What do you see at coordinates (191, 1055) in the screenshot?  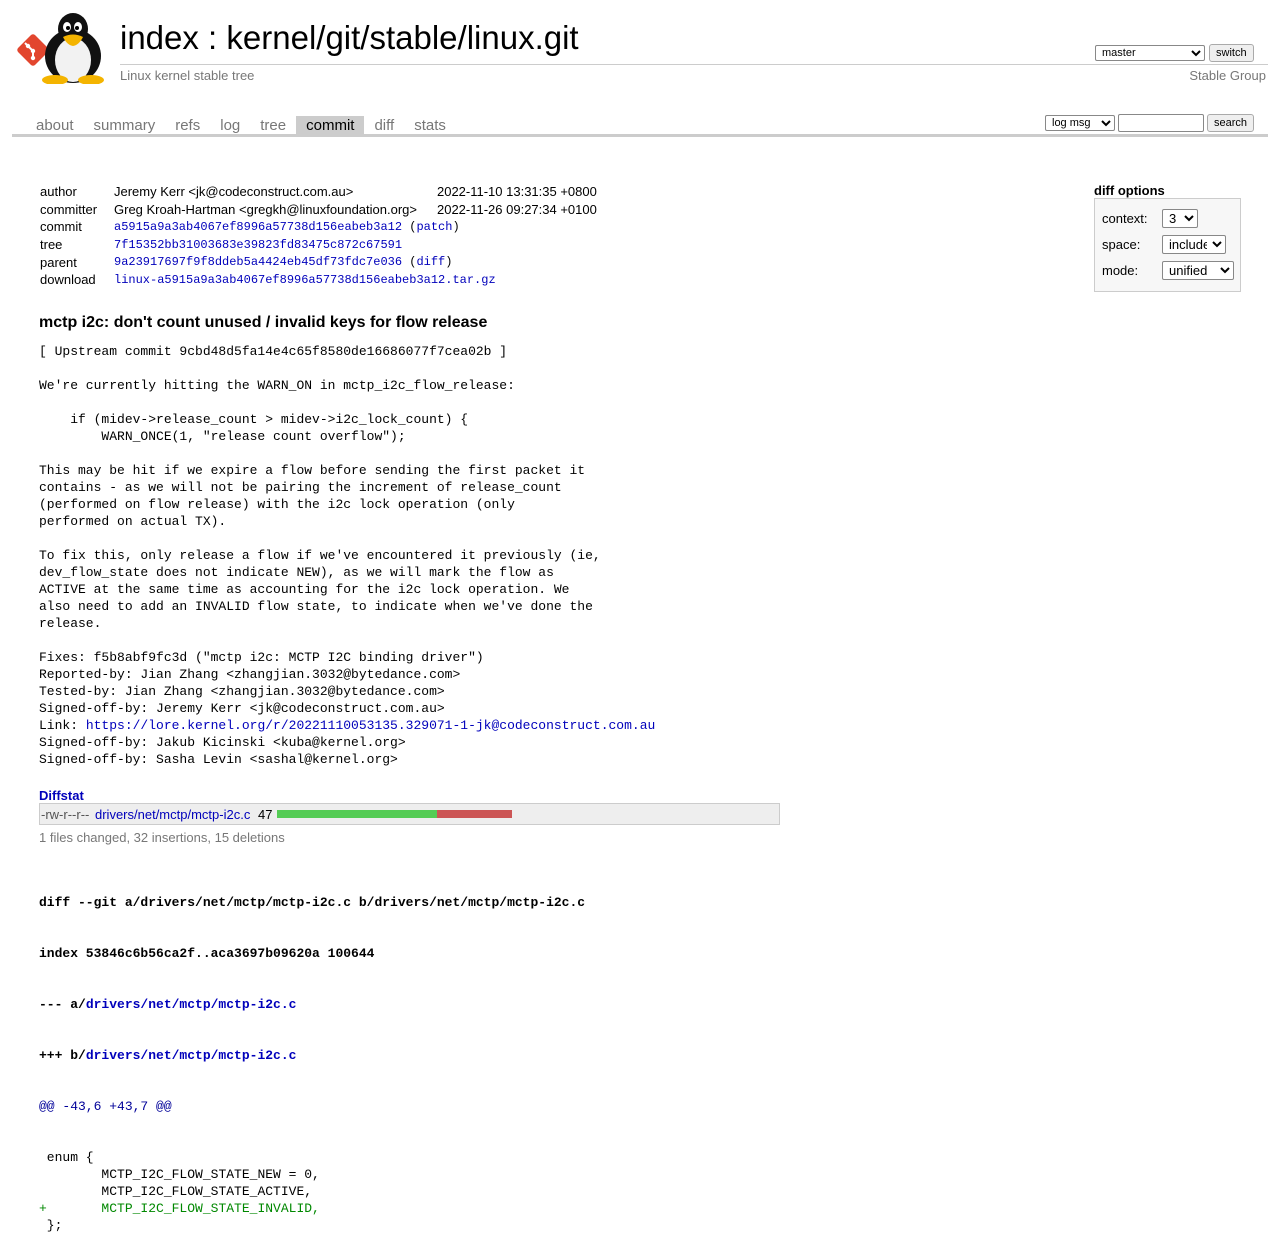 I see `new-file-link: drivers/net/mctp/mctp-i2c.c` at bounding box center [191, 1055].